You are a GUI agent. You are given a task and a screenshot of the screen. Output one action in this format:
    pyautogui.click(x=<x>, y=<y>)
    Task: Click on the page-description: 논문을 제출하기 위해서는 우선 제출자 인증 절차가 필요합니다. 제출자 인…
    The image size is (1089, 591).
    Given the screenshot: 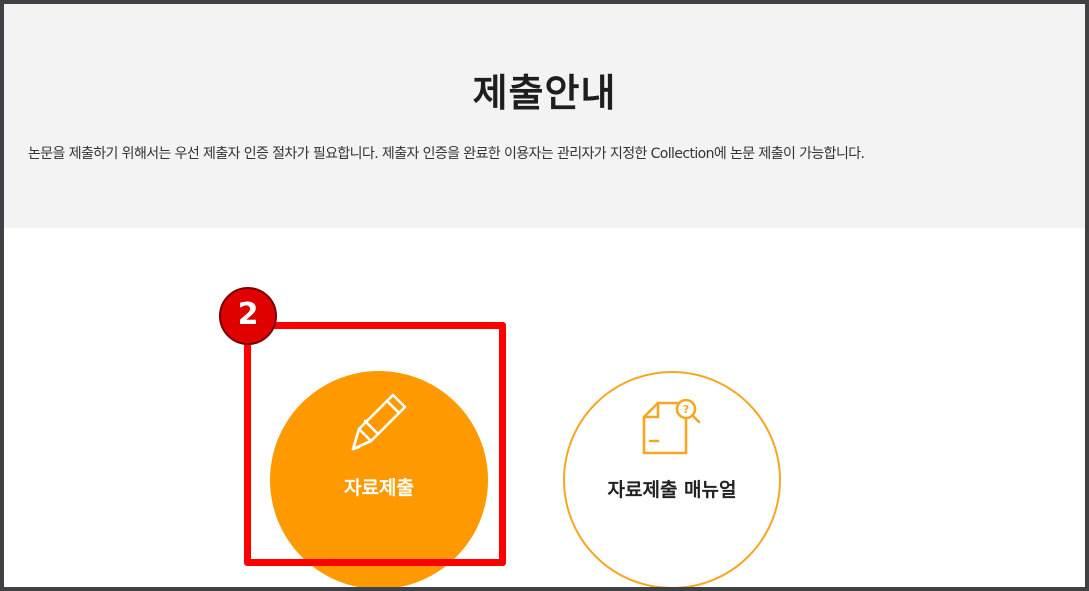 What is the action you would take?
    pyautogui.click(x=446, y=154)
    